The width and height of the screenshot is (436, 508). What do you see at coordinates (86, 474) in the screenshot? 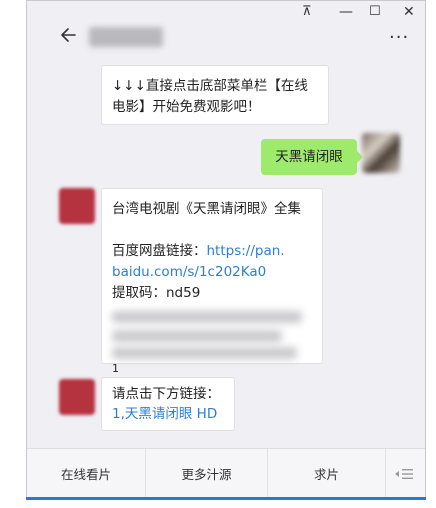
I see `menu-online-movies: 在线看片` at bounding box center [86, 474].